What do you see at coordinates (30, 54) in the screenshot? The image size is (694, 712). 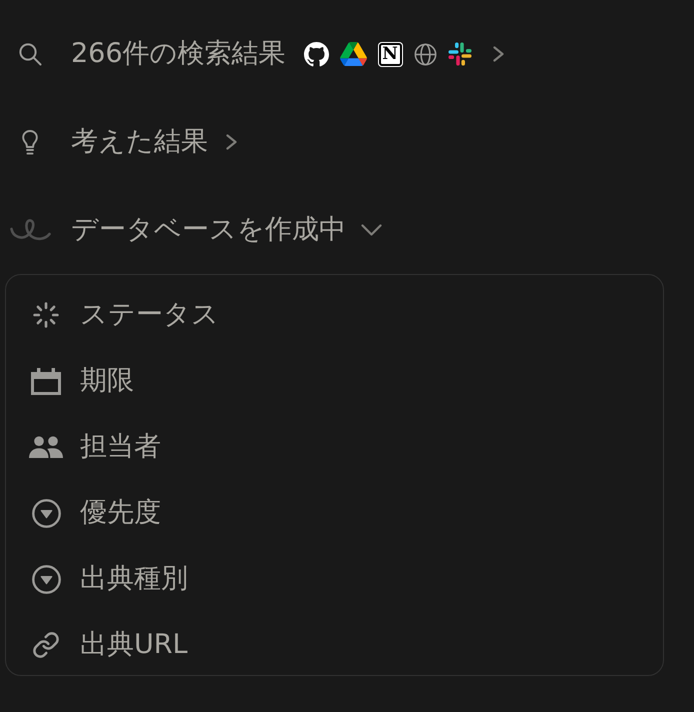 I see `search-icon` at bounding box center [30, 54].